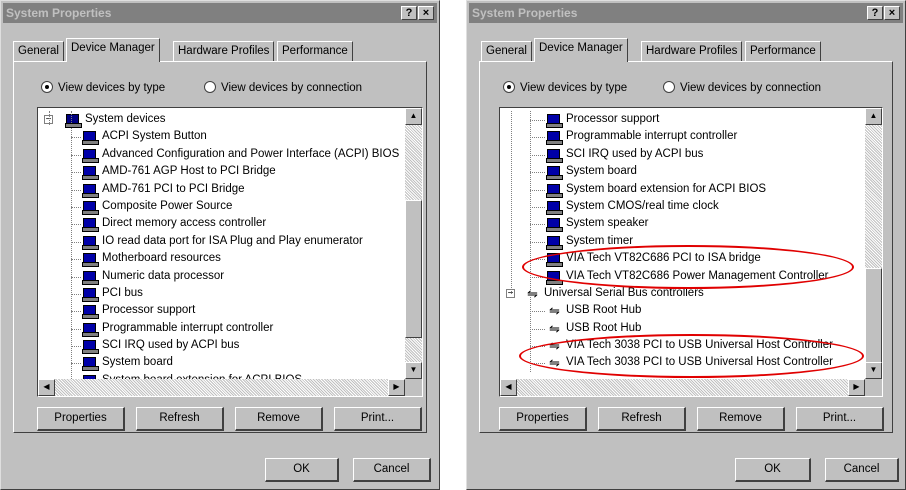 Image resolution: width=906 pixels, height=490 pixels. Describe the element at coordinates (221, 189) in the screenshot. I see `tree-row: AMD-761 PCI to PCI Bridge` at that location.